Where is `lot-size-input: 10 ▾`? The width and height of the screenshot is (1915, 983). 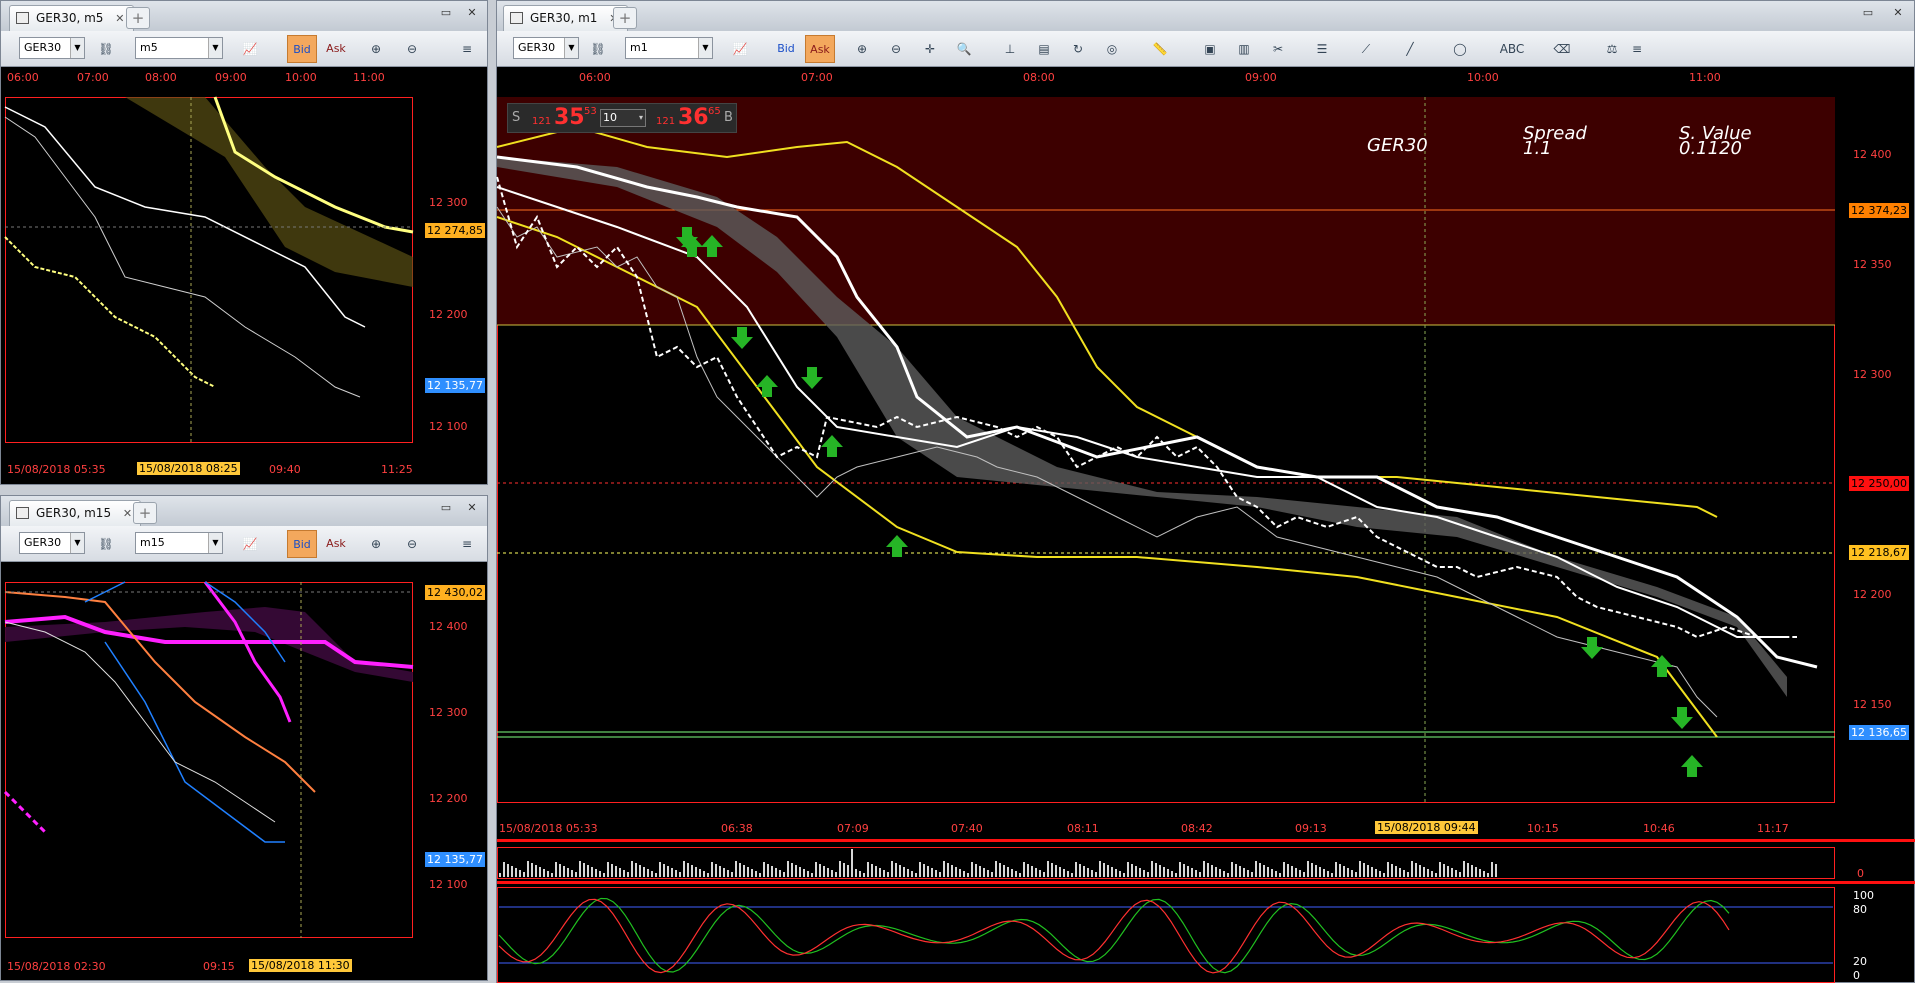 lot-size-input: 10 ▾ is located at coordinates (623, 118).